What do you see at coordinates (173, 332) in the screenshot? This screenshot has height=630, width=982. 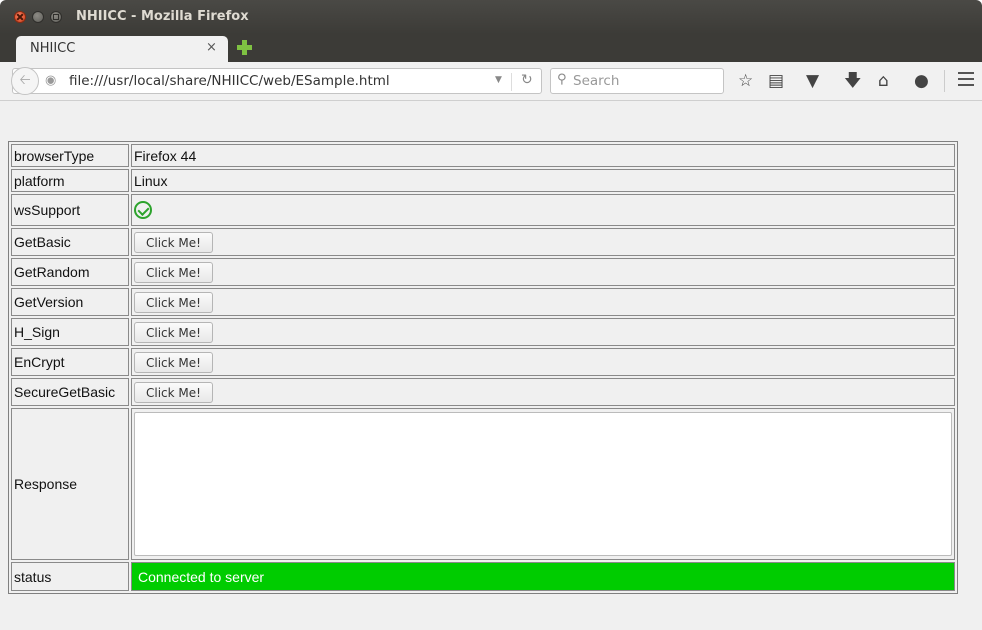 I see `h-sign-button: Click Me!` at bounding box center [173, 332].